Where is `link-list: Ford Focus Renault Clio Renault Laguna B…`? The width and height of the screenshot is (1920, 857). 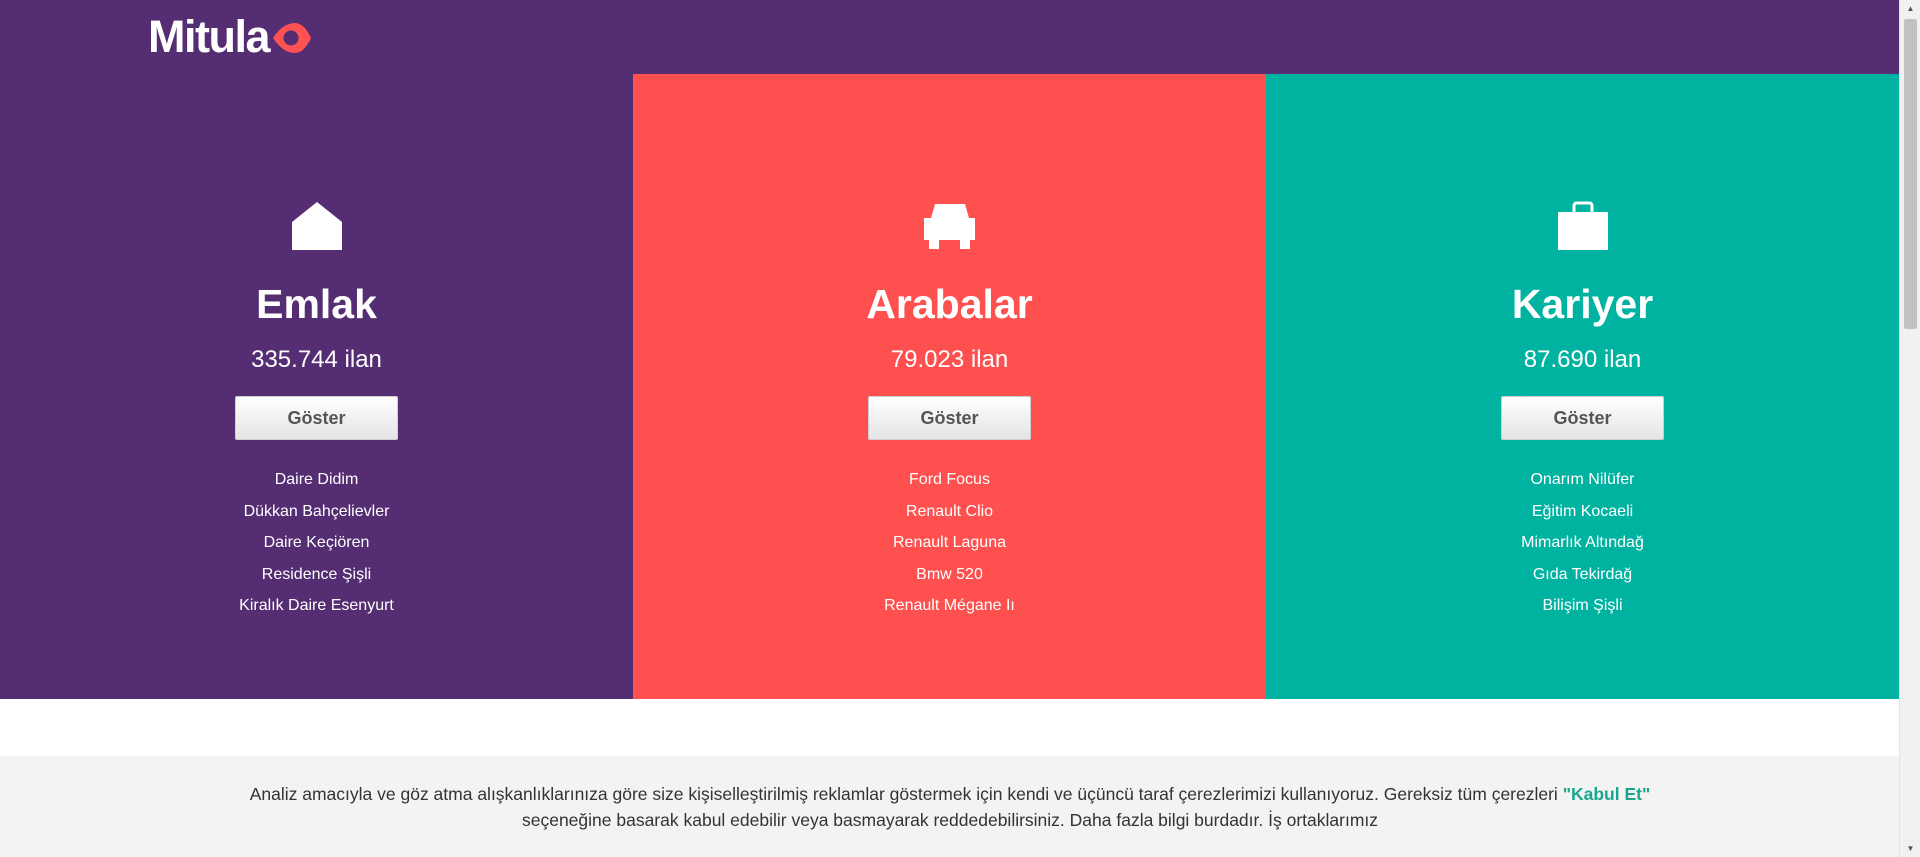 link-list: Ford Focus Renault Clio Renault Laguna B… is located at coordinates (949, 543).